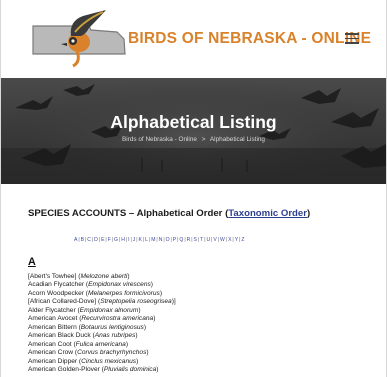  Describe the element at coordinates (32, 262) in the screenshot. I see `section-letter-heading: A` at that location.